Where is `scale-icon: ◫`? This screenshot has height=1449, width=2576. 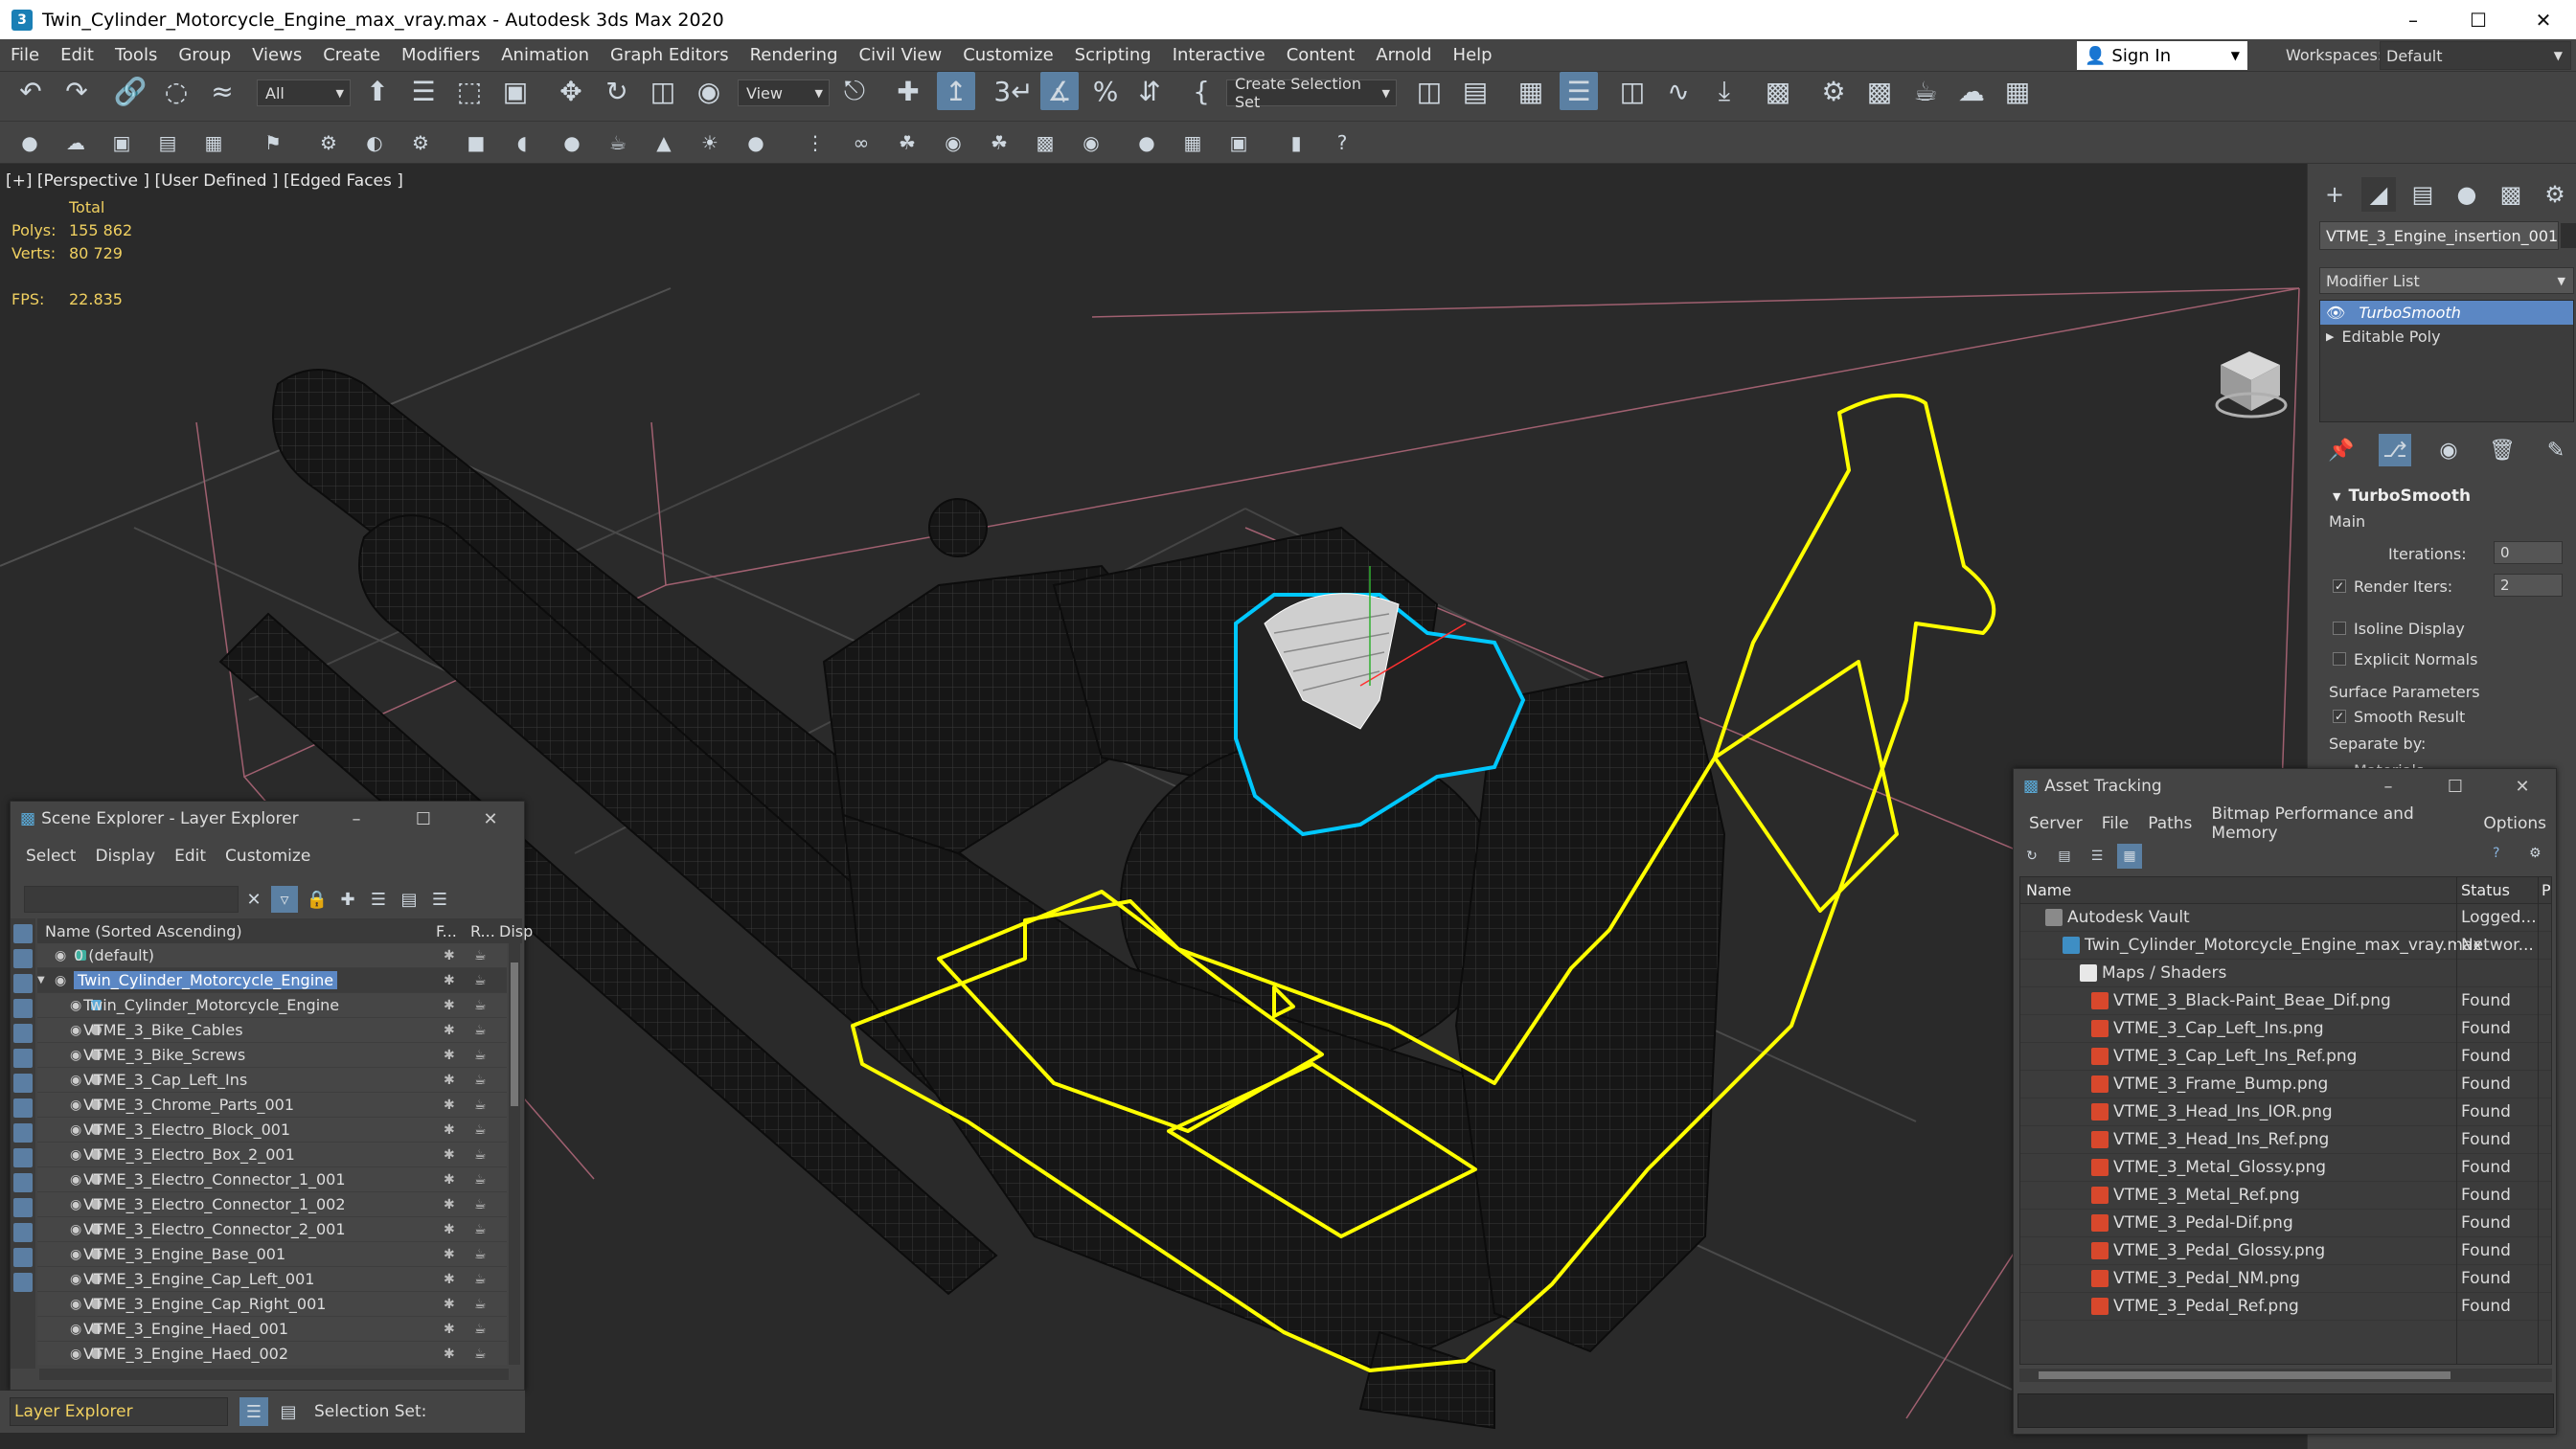
scale-icon: ◫ is located at coordinates (663, 91).